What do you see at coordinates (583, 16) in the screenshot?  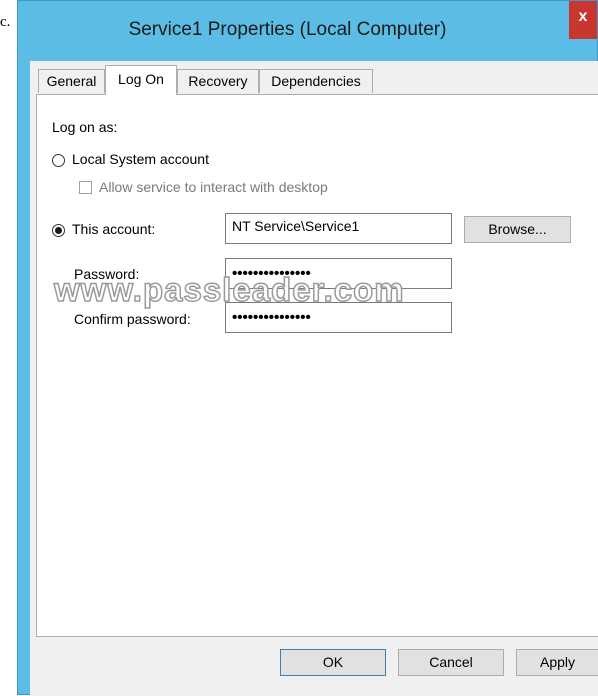 I see `close-icon: x` at bounding box center [583, 16].